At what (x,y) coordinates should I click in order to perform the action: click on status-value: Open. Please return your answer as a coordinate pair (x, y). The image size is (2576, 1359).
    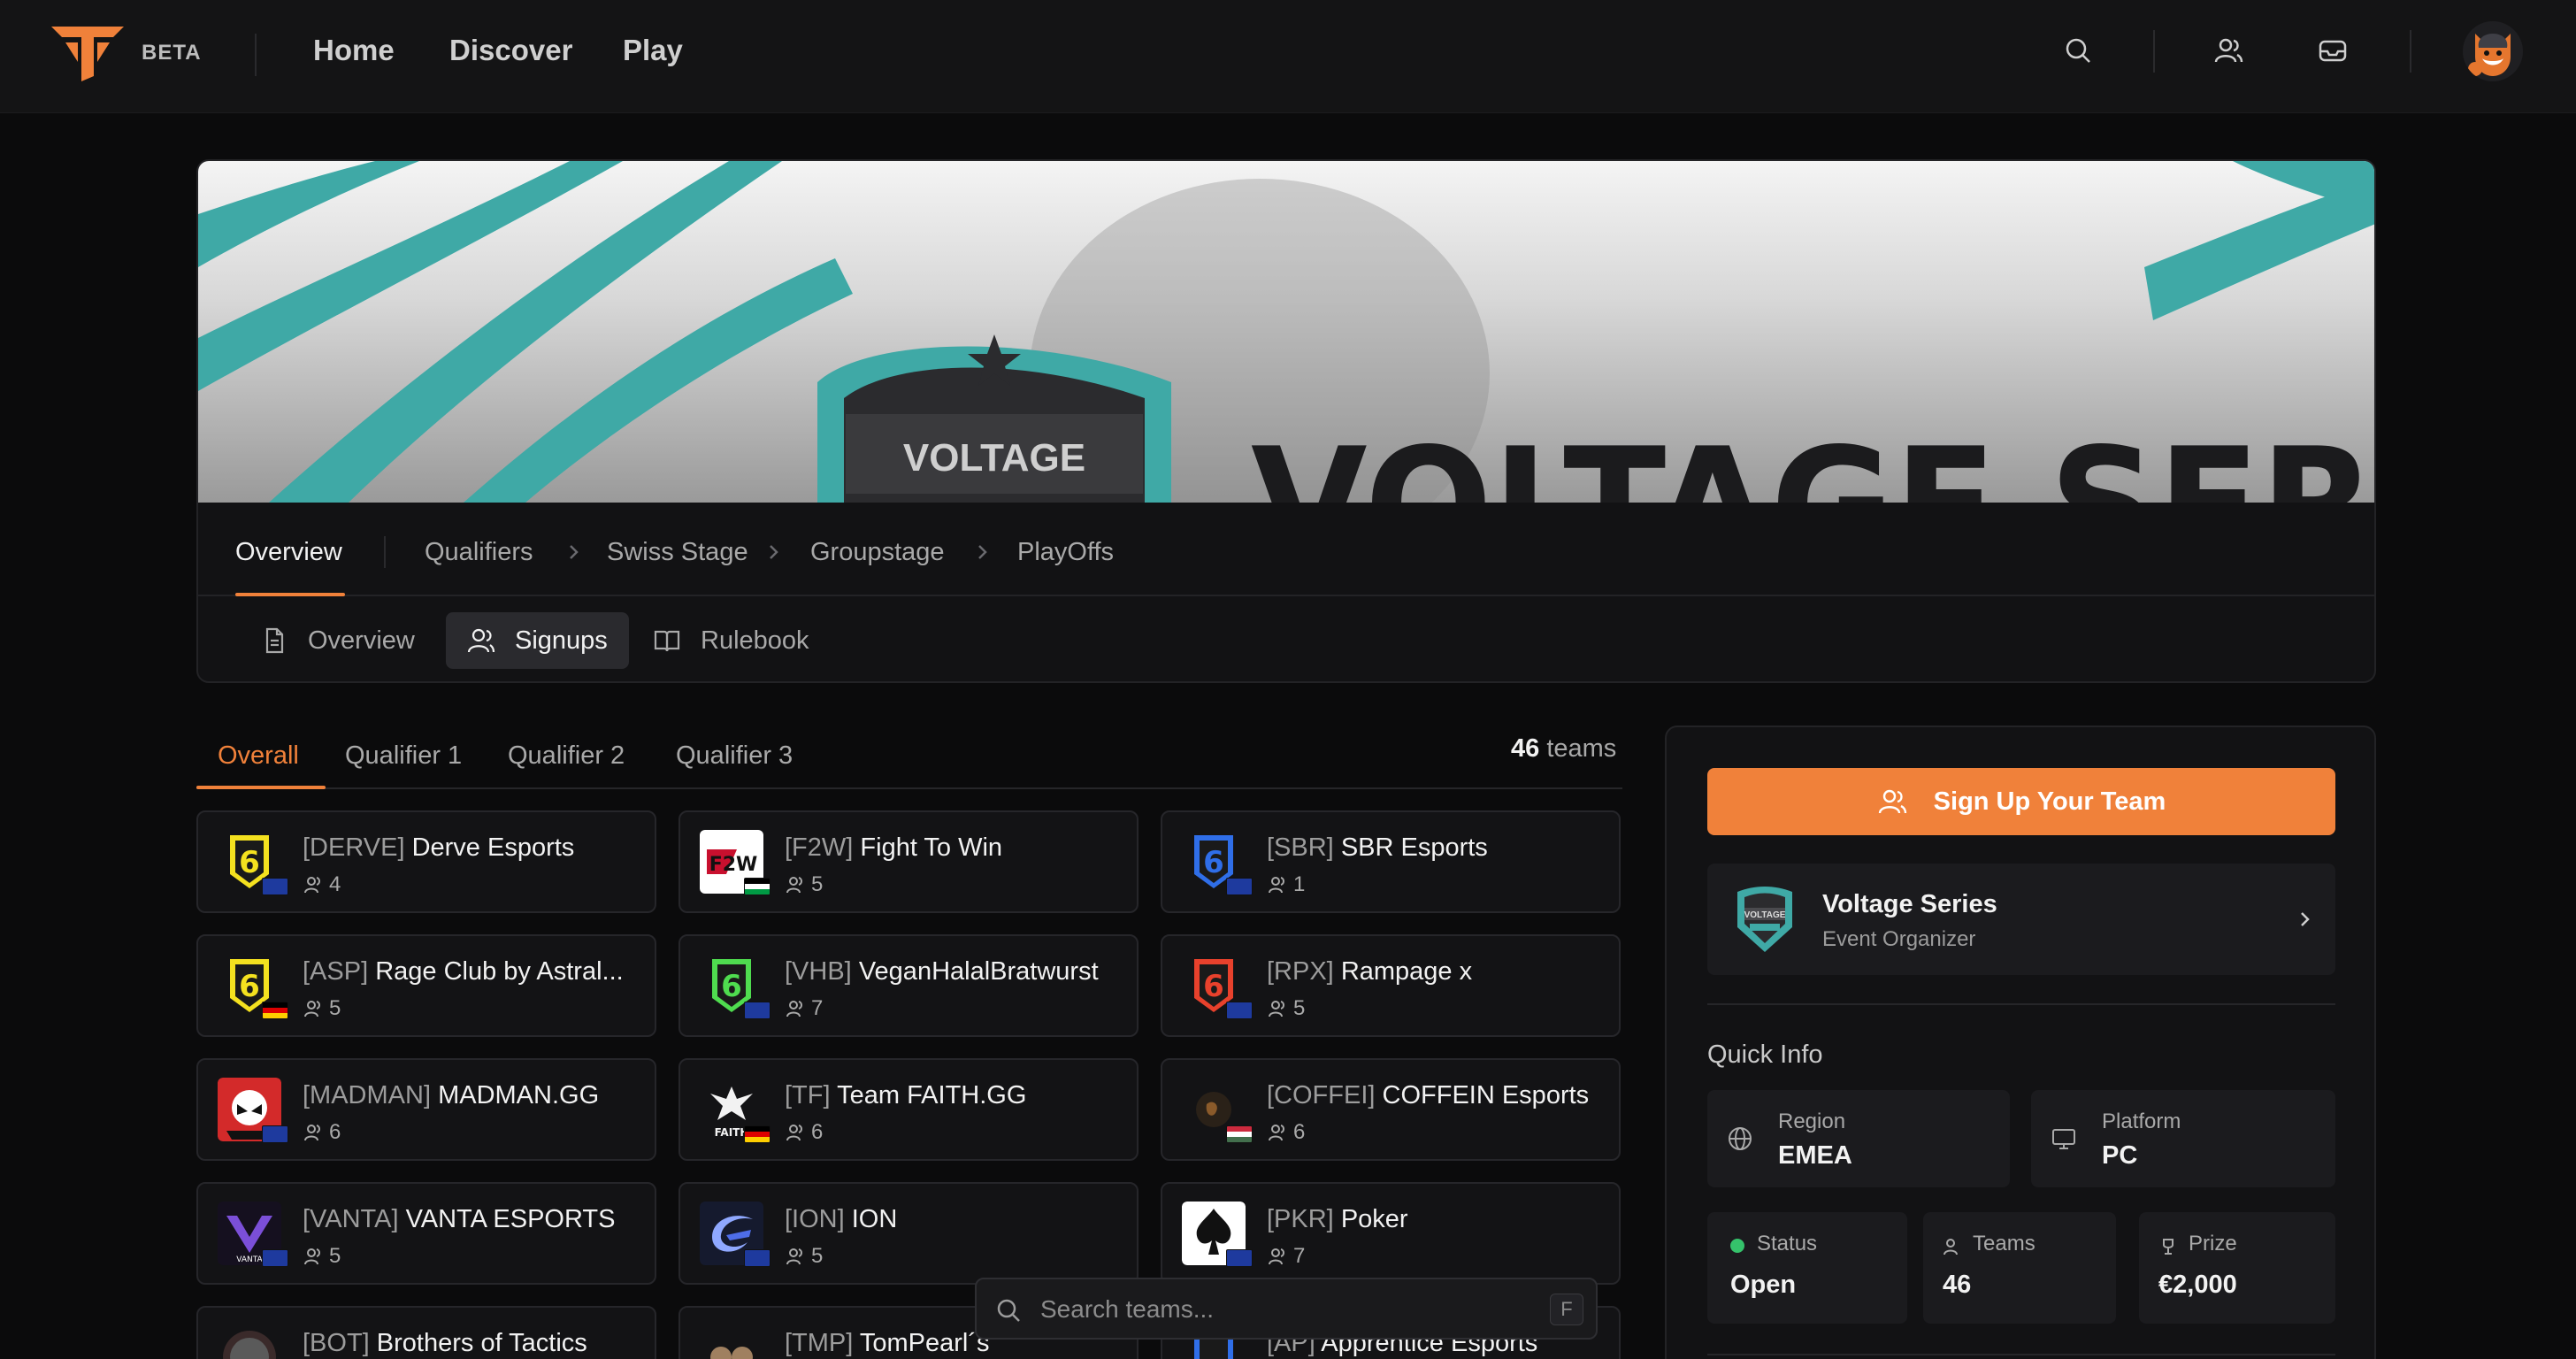
    Looking at the image, I should click on (1763, 1285).